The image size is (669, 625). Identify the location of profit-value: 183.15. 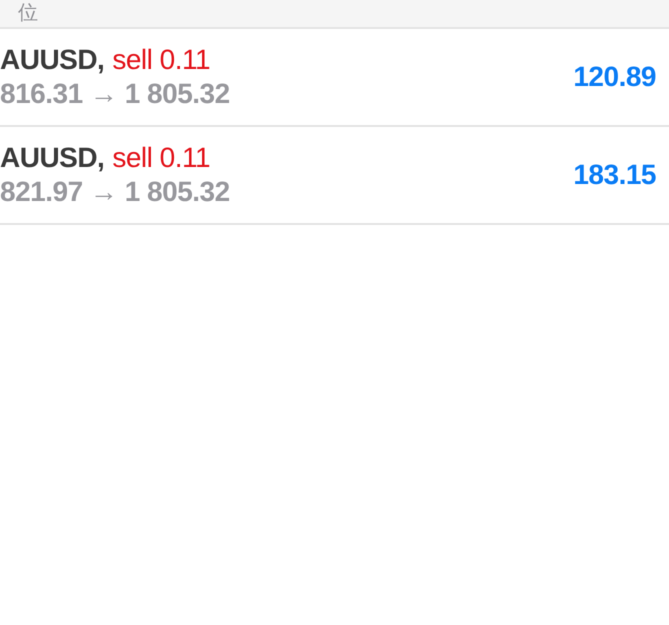
(614, 175).